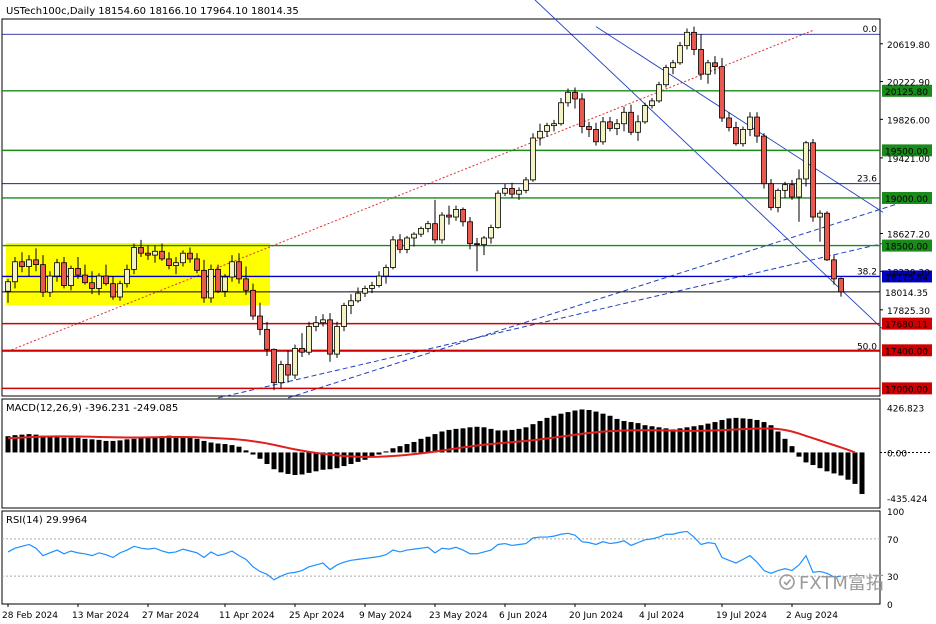  Describe the element at coordinates (441, 557) in the screenshot. I see `rsi-panel` at that location.